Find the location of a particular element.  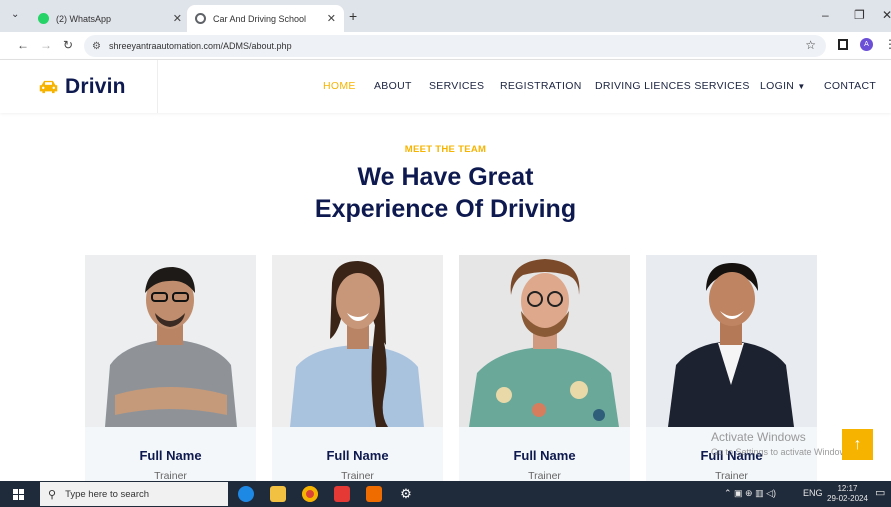

profile-avatar: A is located at coordinates (866, 44).